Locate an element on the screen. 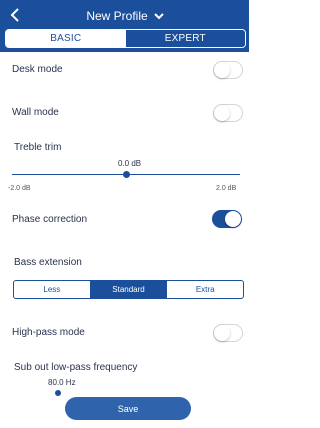 Image resolution: width=320 pixels, height=428 pixels. phase-correction-toggle is located at coordinates (227, 219).